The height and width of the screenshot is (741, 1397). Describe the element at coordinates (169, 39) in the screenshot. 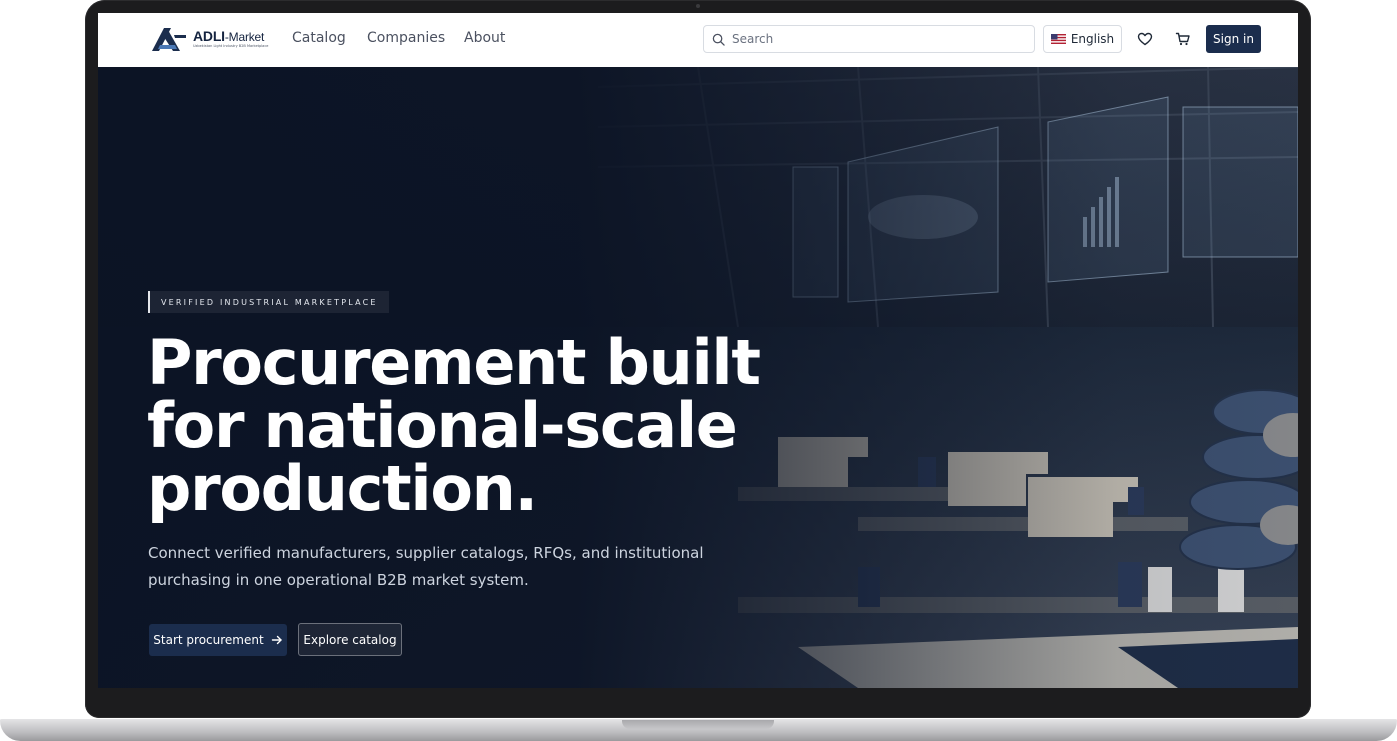

I see `logo-mark-icon` at that location.